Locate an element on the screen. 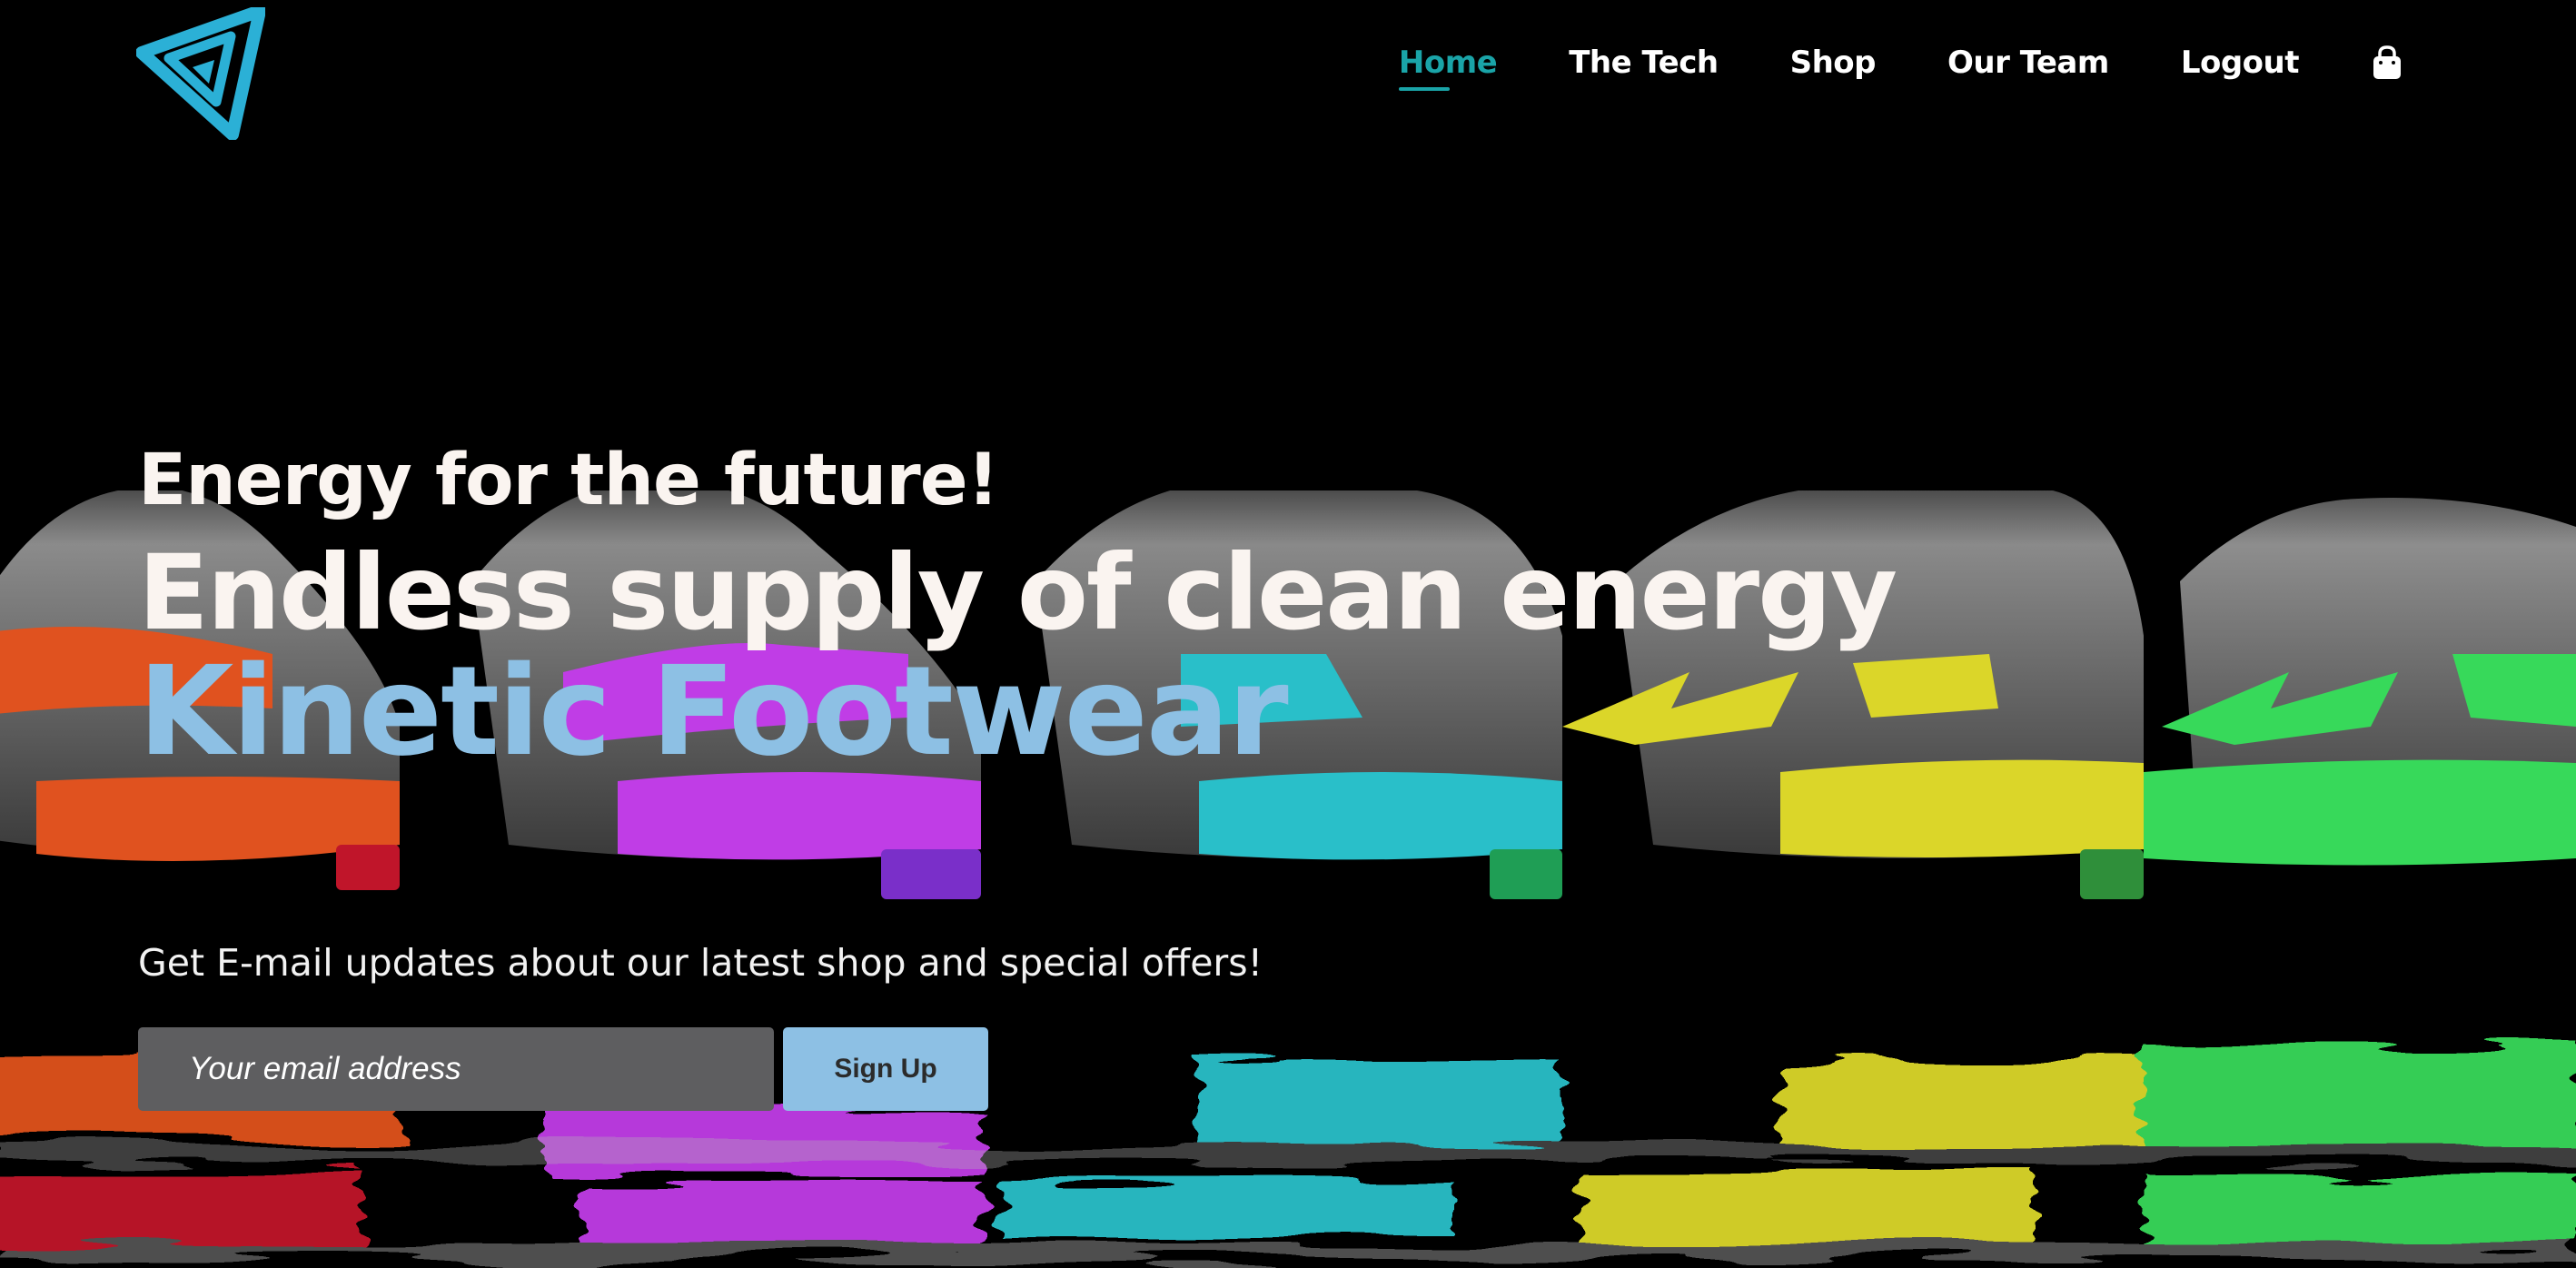 The height and width of the screenshot is (1268, 2576). hero-tagline: Energy for the future! is located at coordinates (568, 480).